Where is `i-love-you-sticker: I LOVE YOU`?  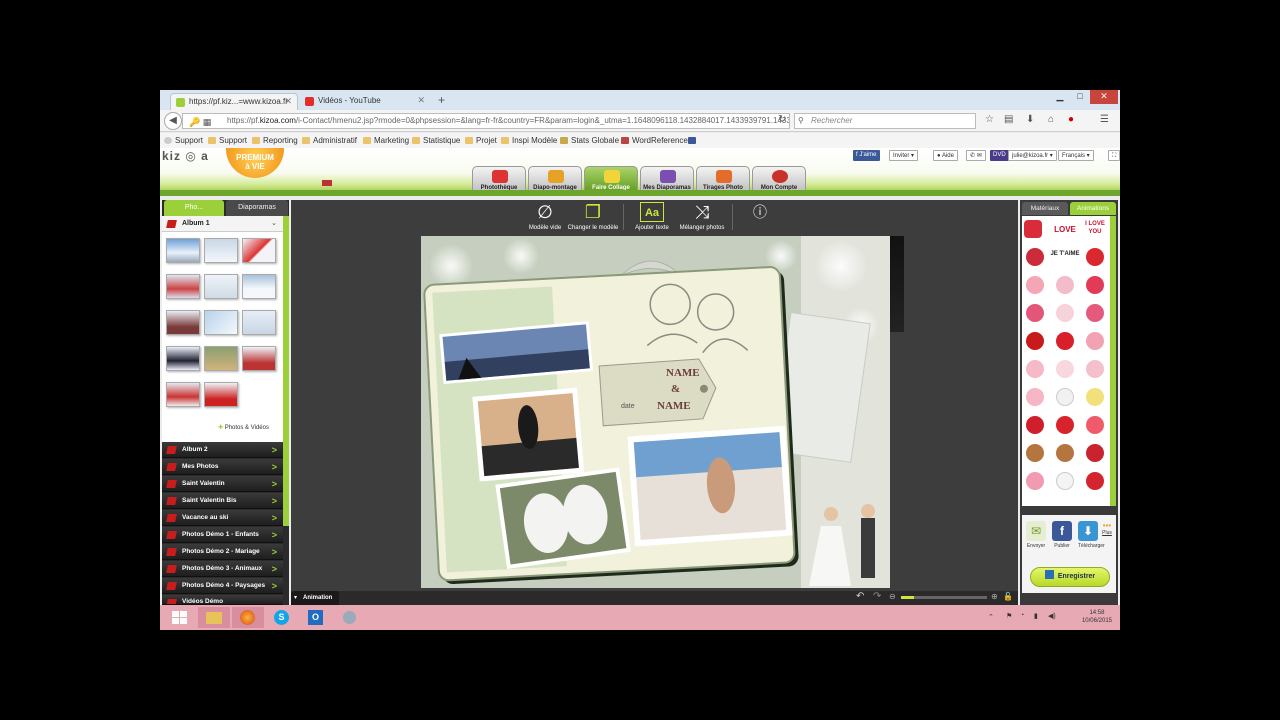 i-love-you-sticker: I LOVE YOU is located at coordinates (1095, 228).